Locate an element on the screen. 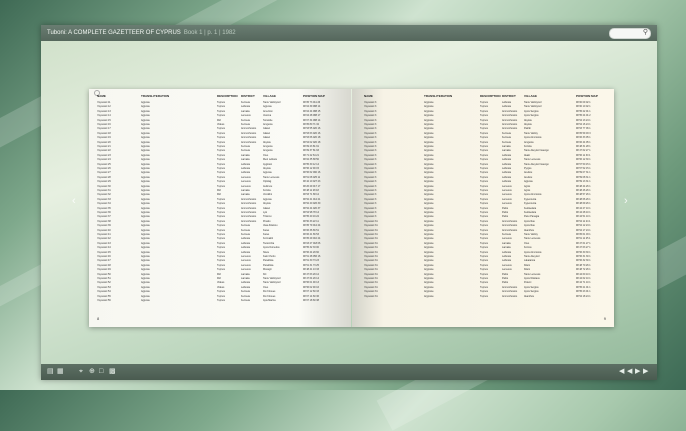 The image size is (686, 431). zoom-in-icon: ⊕ is located at coordinates (92, 372).